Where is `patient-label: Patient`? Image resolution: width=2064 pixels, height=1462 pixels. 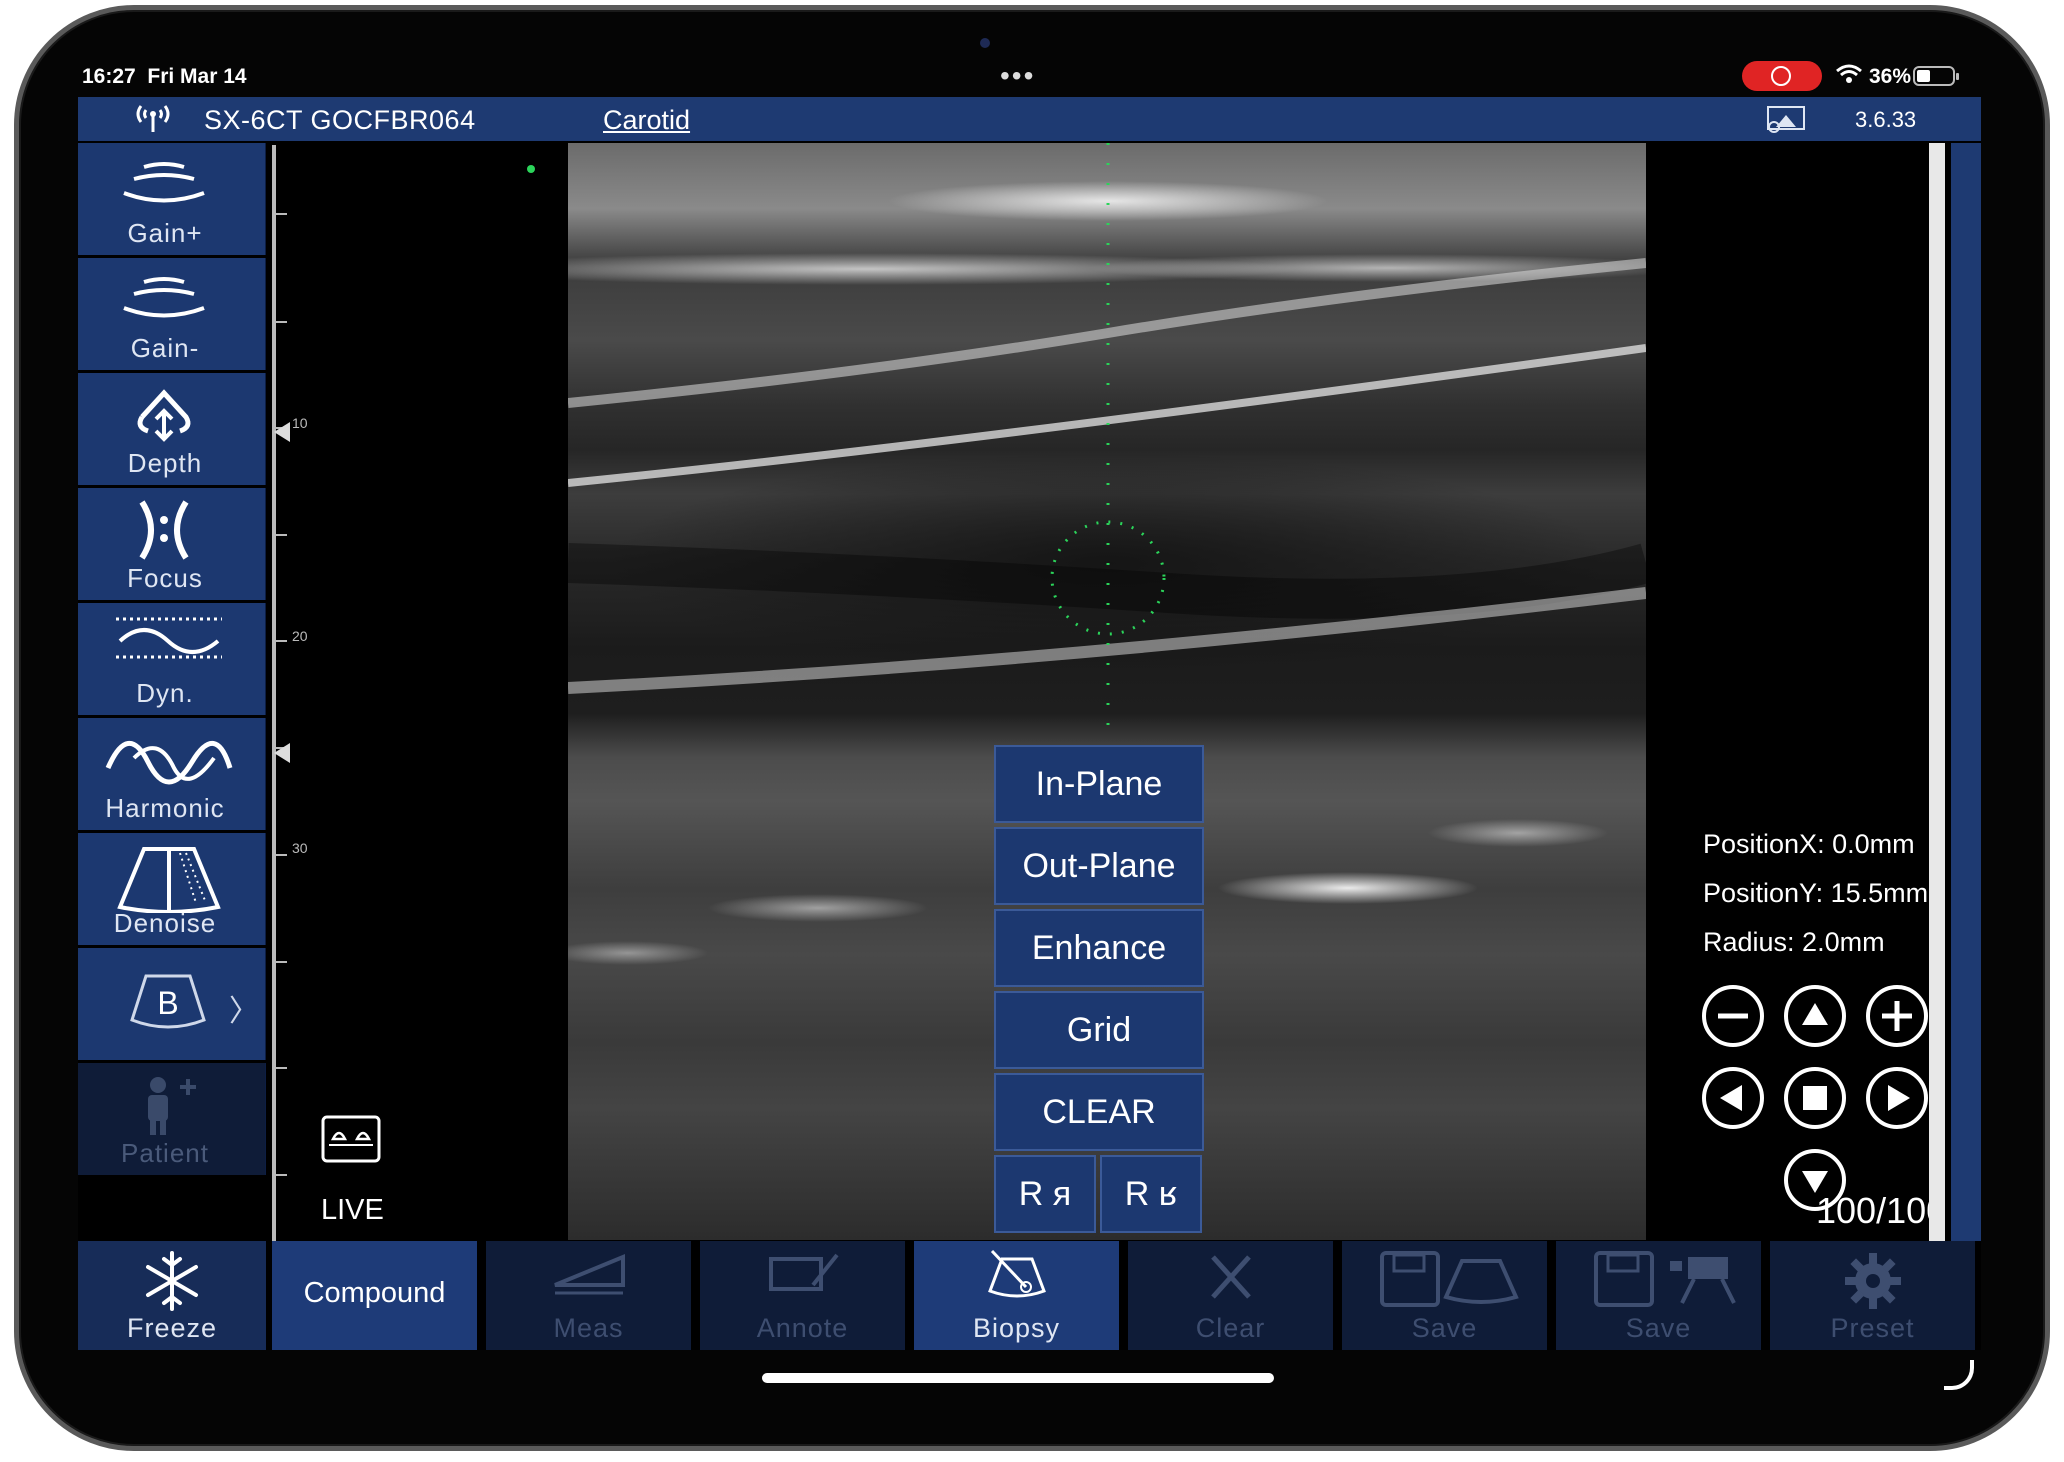 patient-label: Patient is located at coordinates (165, 1153).